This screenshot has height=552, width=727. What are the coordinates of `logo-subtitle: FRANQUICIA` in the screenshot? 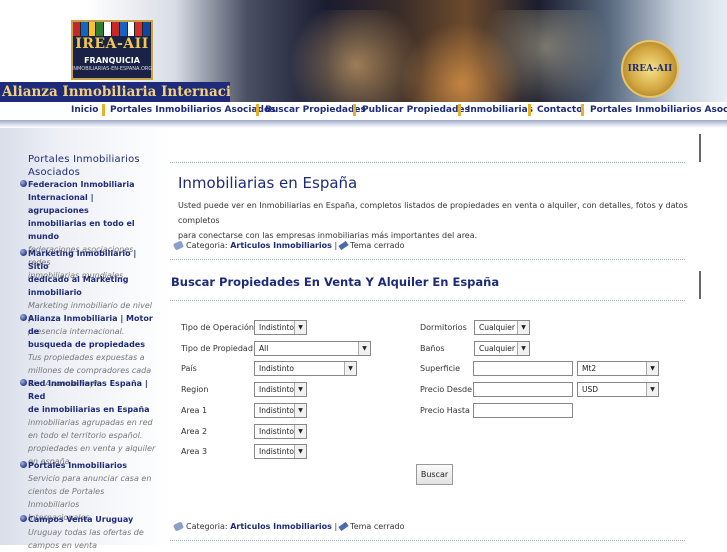 It's located at (112, 60).